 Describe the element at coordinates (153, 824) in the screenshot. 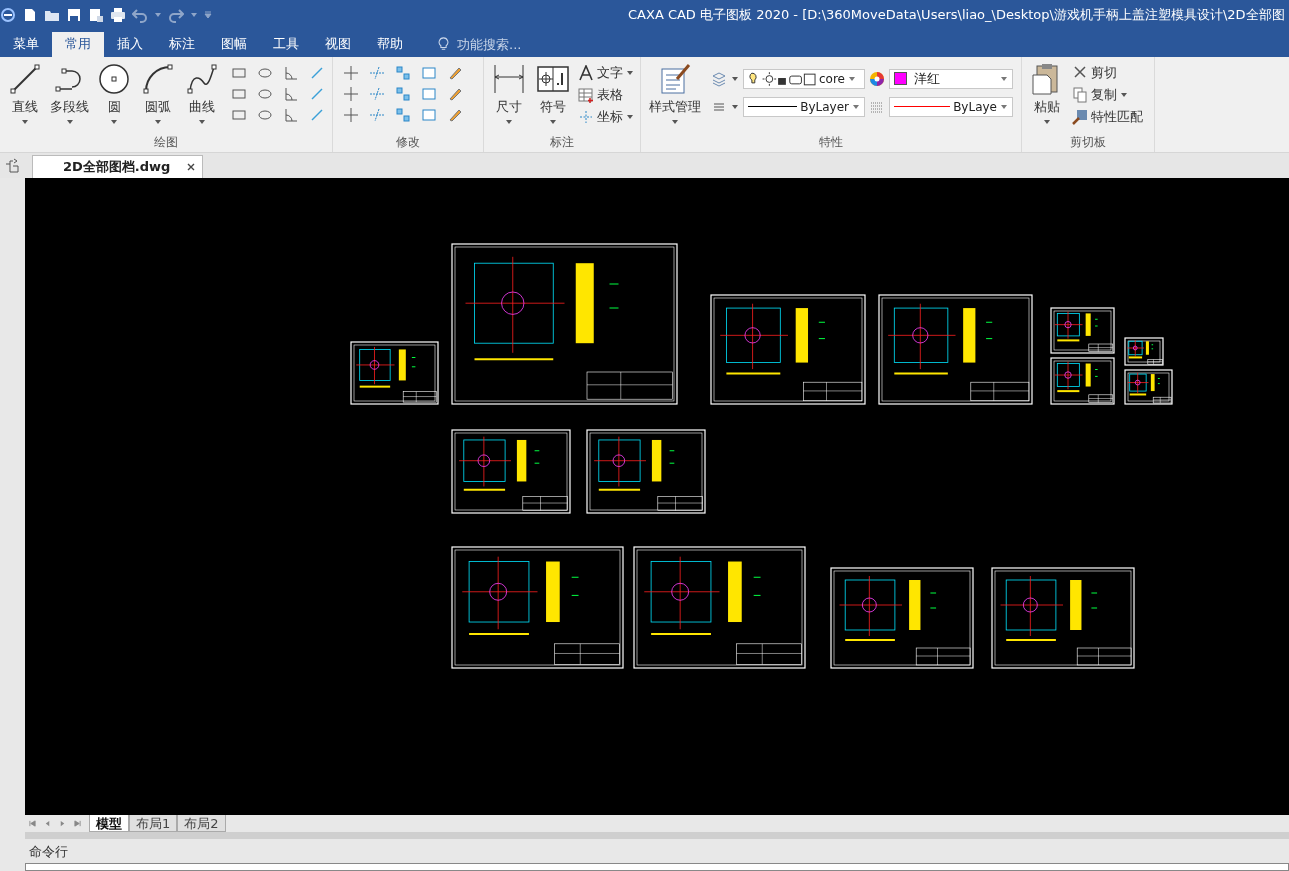

I see `layout-tab: 布局1` at that location.